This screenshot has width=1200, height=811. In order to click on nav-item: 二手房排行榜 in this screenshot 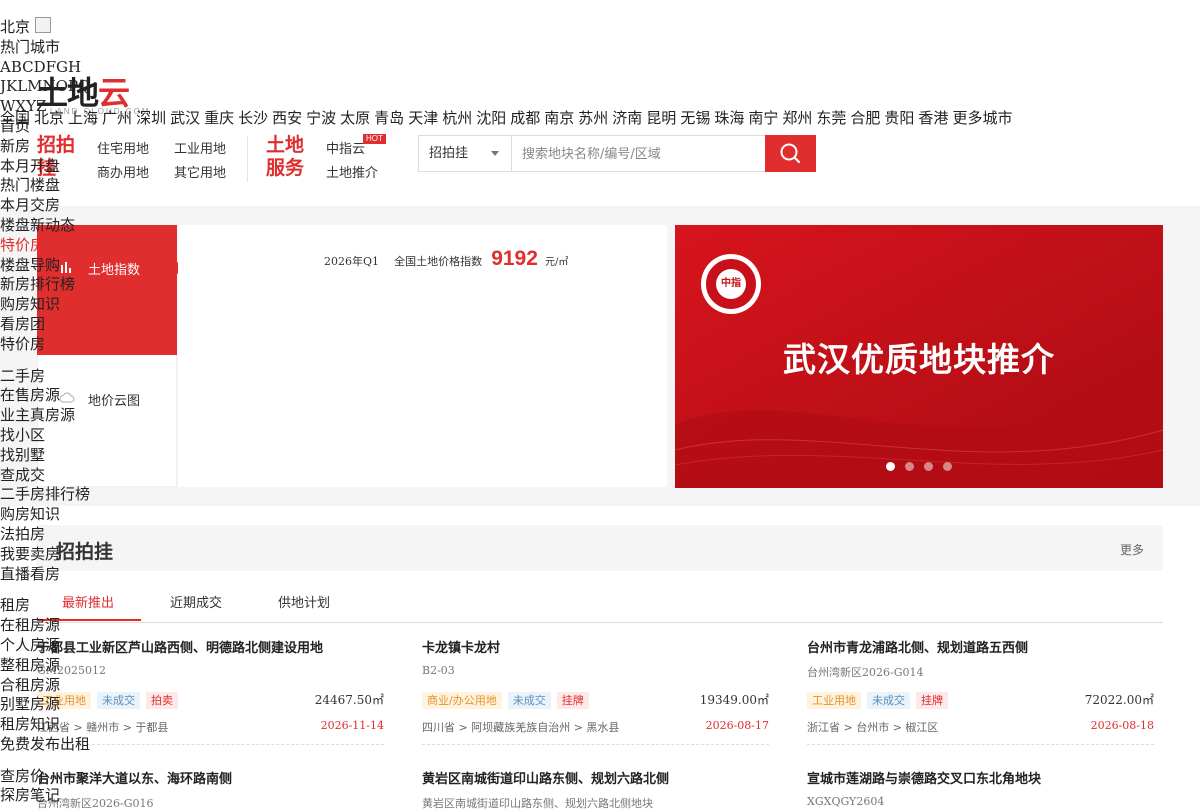, I will do `click(45, 495)`.